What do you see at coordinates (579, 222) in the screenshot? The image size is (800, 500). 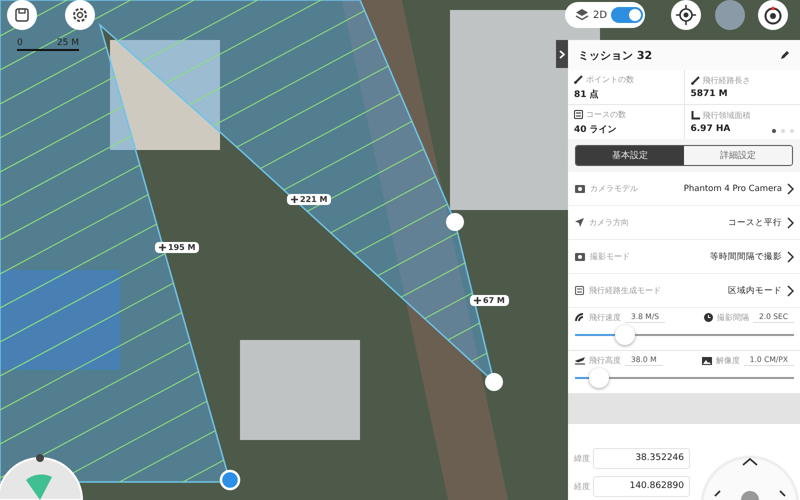 I see `send-icon` at bounding box center [579, 222].